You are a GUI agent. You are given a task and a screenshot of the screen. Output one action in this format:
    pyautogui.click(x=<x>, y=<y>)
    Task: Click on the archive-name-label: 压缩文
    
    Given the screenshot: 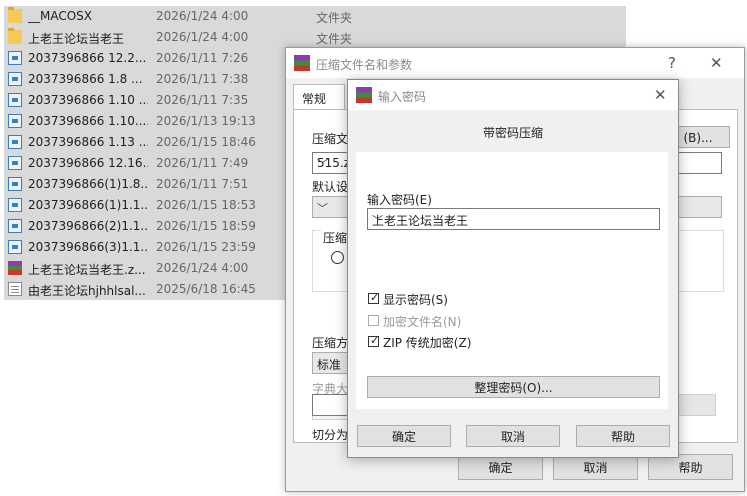 What is the action you would take?
    pyautogui.click(x=330, y=139)
    